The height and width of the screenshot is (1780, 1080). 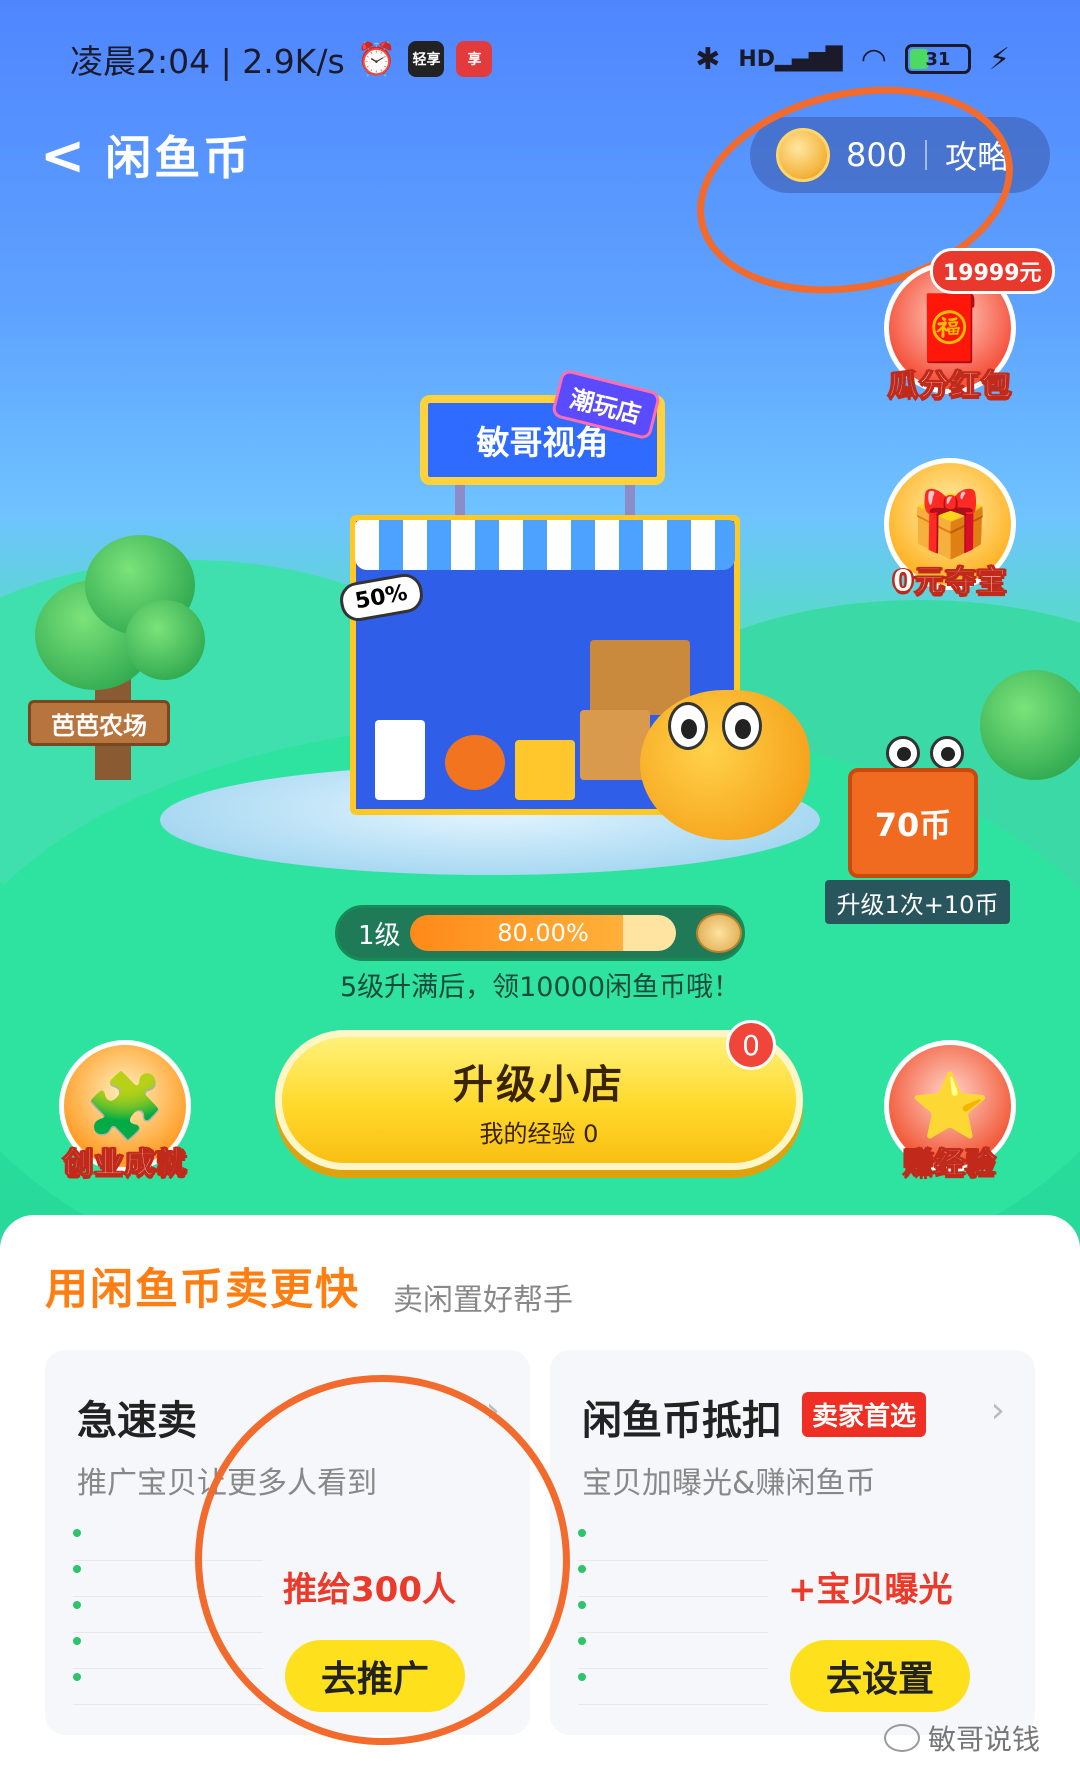 I want to click on upgrade-shop-button: 升级小店 我的经验 0, so click(x=539, y=1100).